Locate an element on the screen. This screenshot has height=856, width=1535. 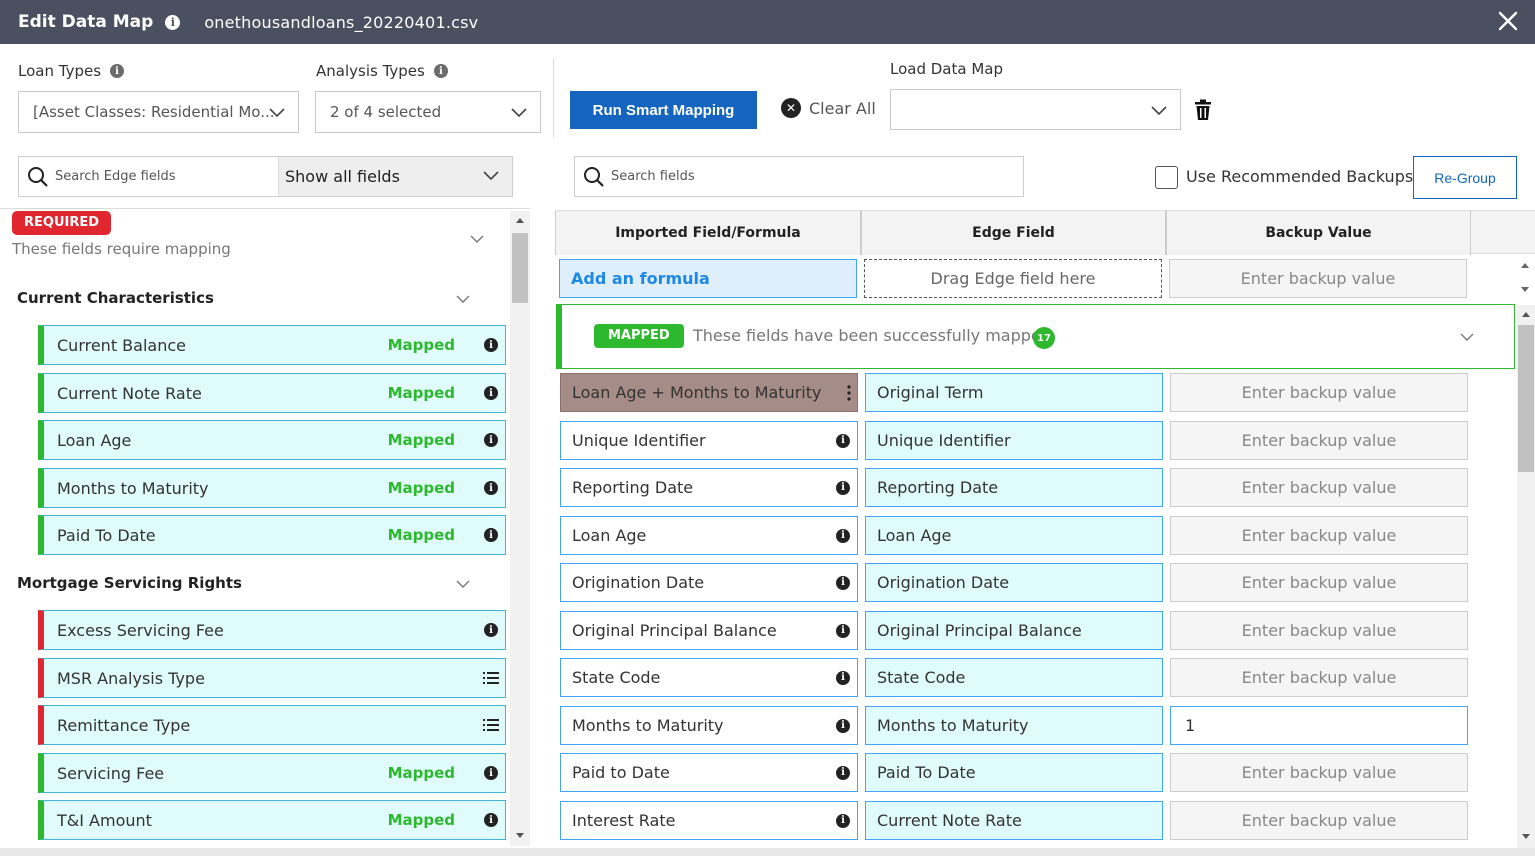
column-header-backup: Backup Value is located at coordinates (1318, 233).